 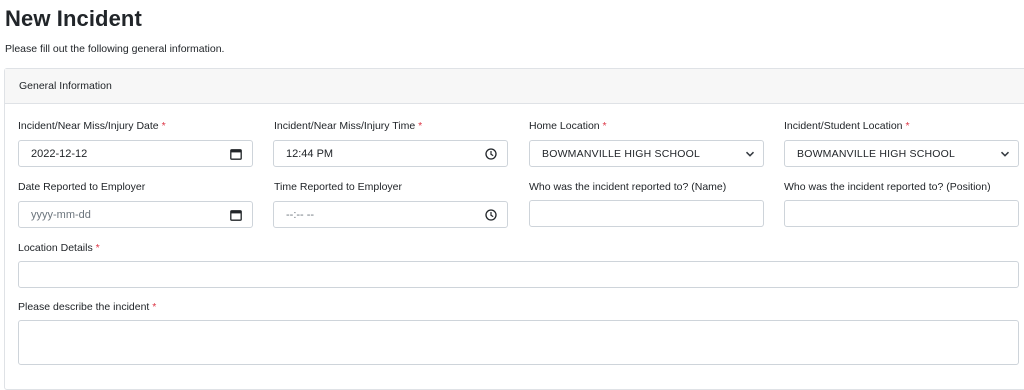 What do you see at coordinates (901, 213) in the screenshot?
I see `reported-to-position-input` at bounding box center [901, 213].